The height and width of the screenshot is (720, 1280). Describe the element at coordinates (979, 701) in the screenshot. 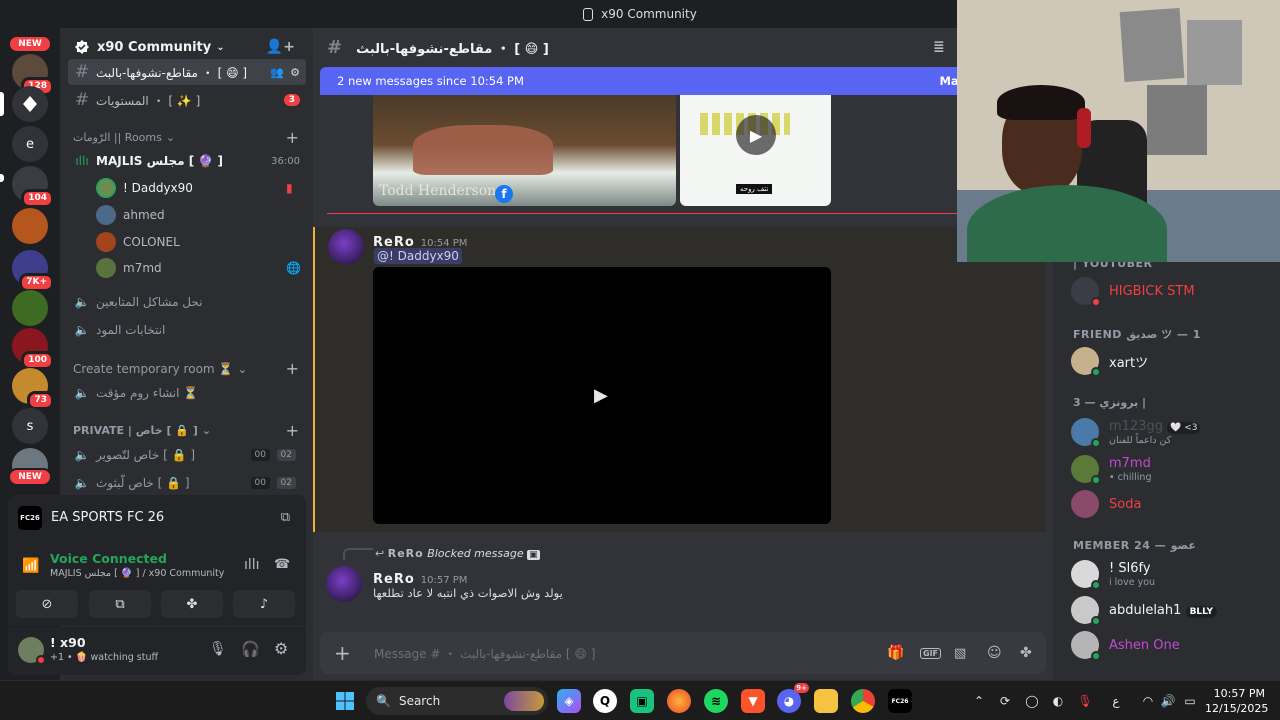

I see `chevron-up-icon: ⌃` at that location.